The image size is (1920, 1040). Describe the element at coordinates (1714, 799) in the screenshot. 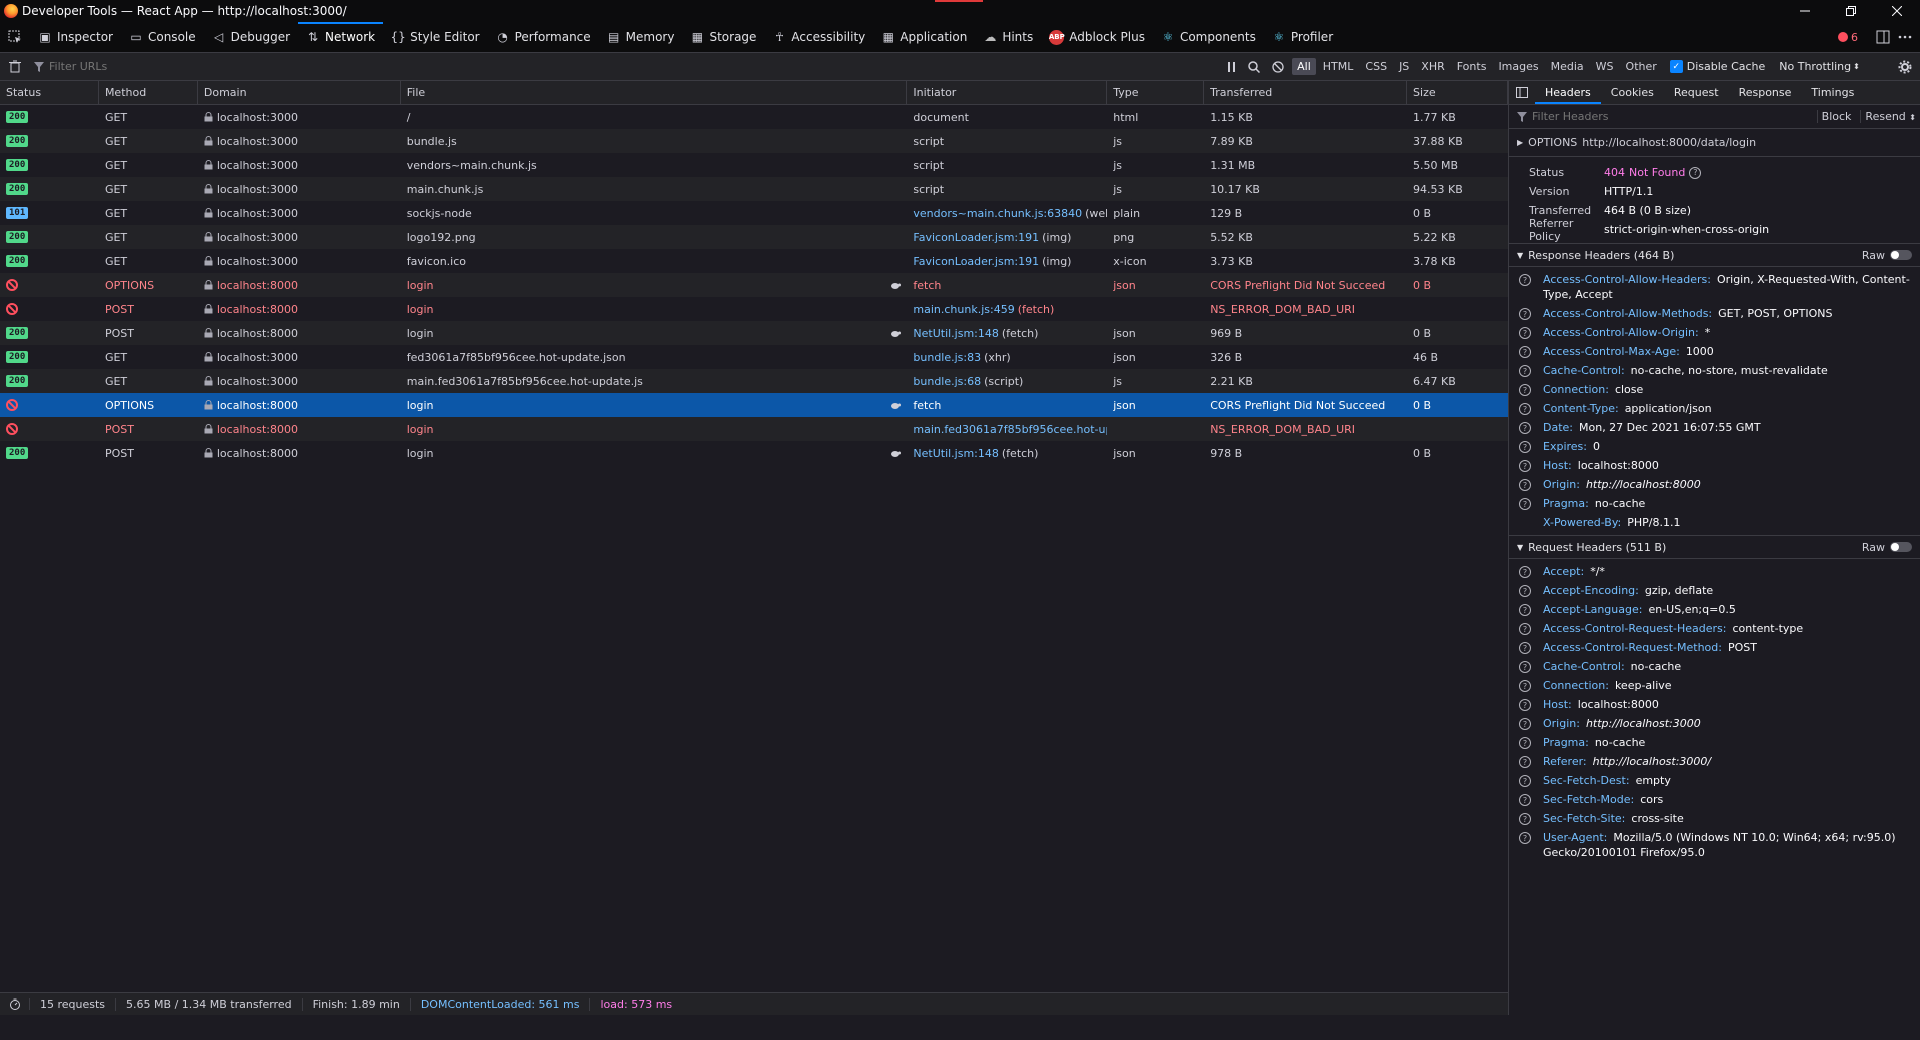

I see `header-row: ? Sec-Fetch-Mode: cors` at that location.